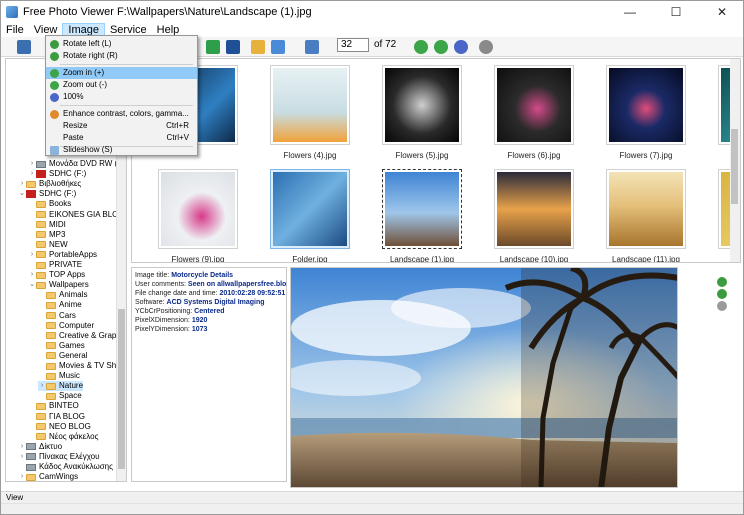  I want to click on tree-item: › Δίκτυο, so click(40, 447).